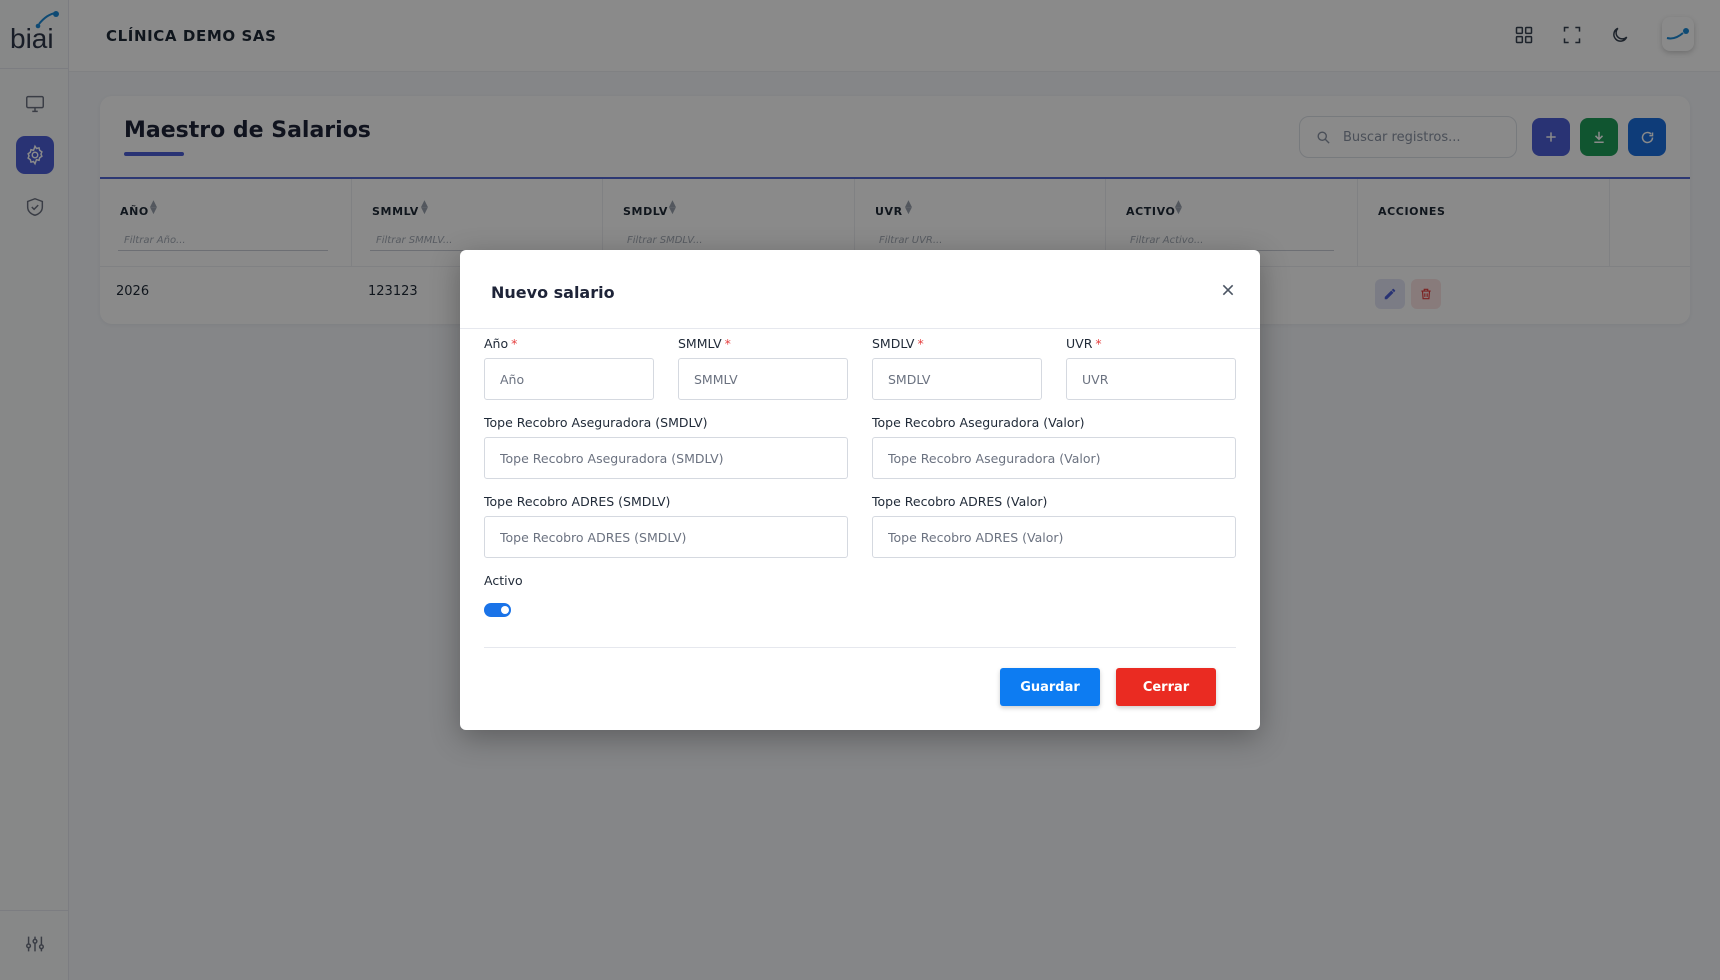 The image size is (1720, 980). Describe the element at coordinates (860, 647) in the screenshot. I see `modal-footer-divider` at that location.